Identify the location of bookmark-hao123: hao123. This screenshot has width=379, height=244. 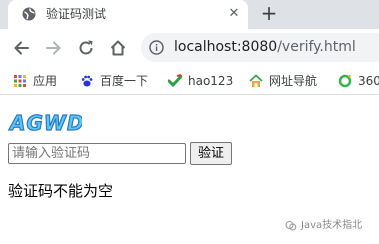
(204, 81).